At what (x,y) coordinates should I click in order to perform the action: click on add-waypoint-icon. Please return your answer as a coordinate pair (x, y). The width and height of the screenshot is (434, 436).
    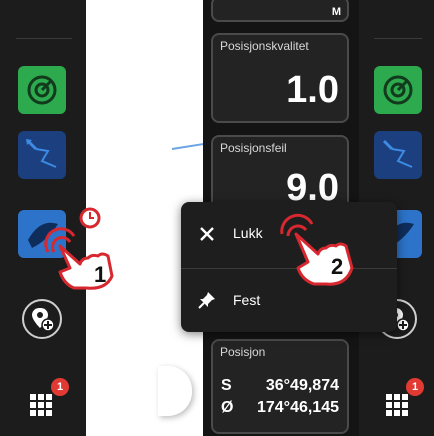
    Looking at the image, I should click on (43, 320).